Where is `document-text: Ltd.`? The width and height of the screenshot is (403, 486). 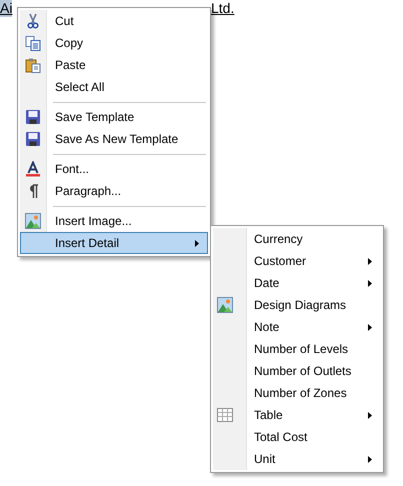
document-text: Ltd. is located at coordinates (222, 8).